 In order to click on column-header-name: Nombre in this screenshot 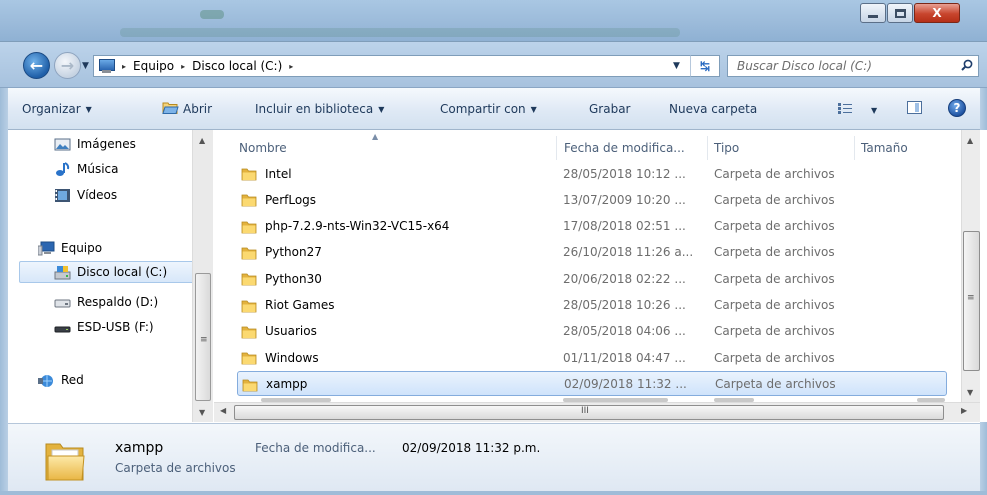, I will do `click(263, 148)`.